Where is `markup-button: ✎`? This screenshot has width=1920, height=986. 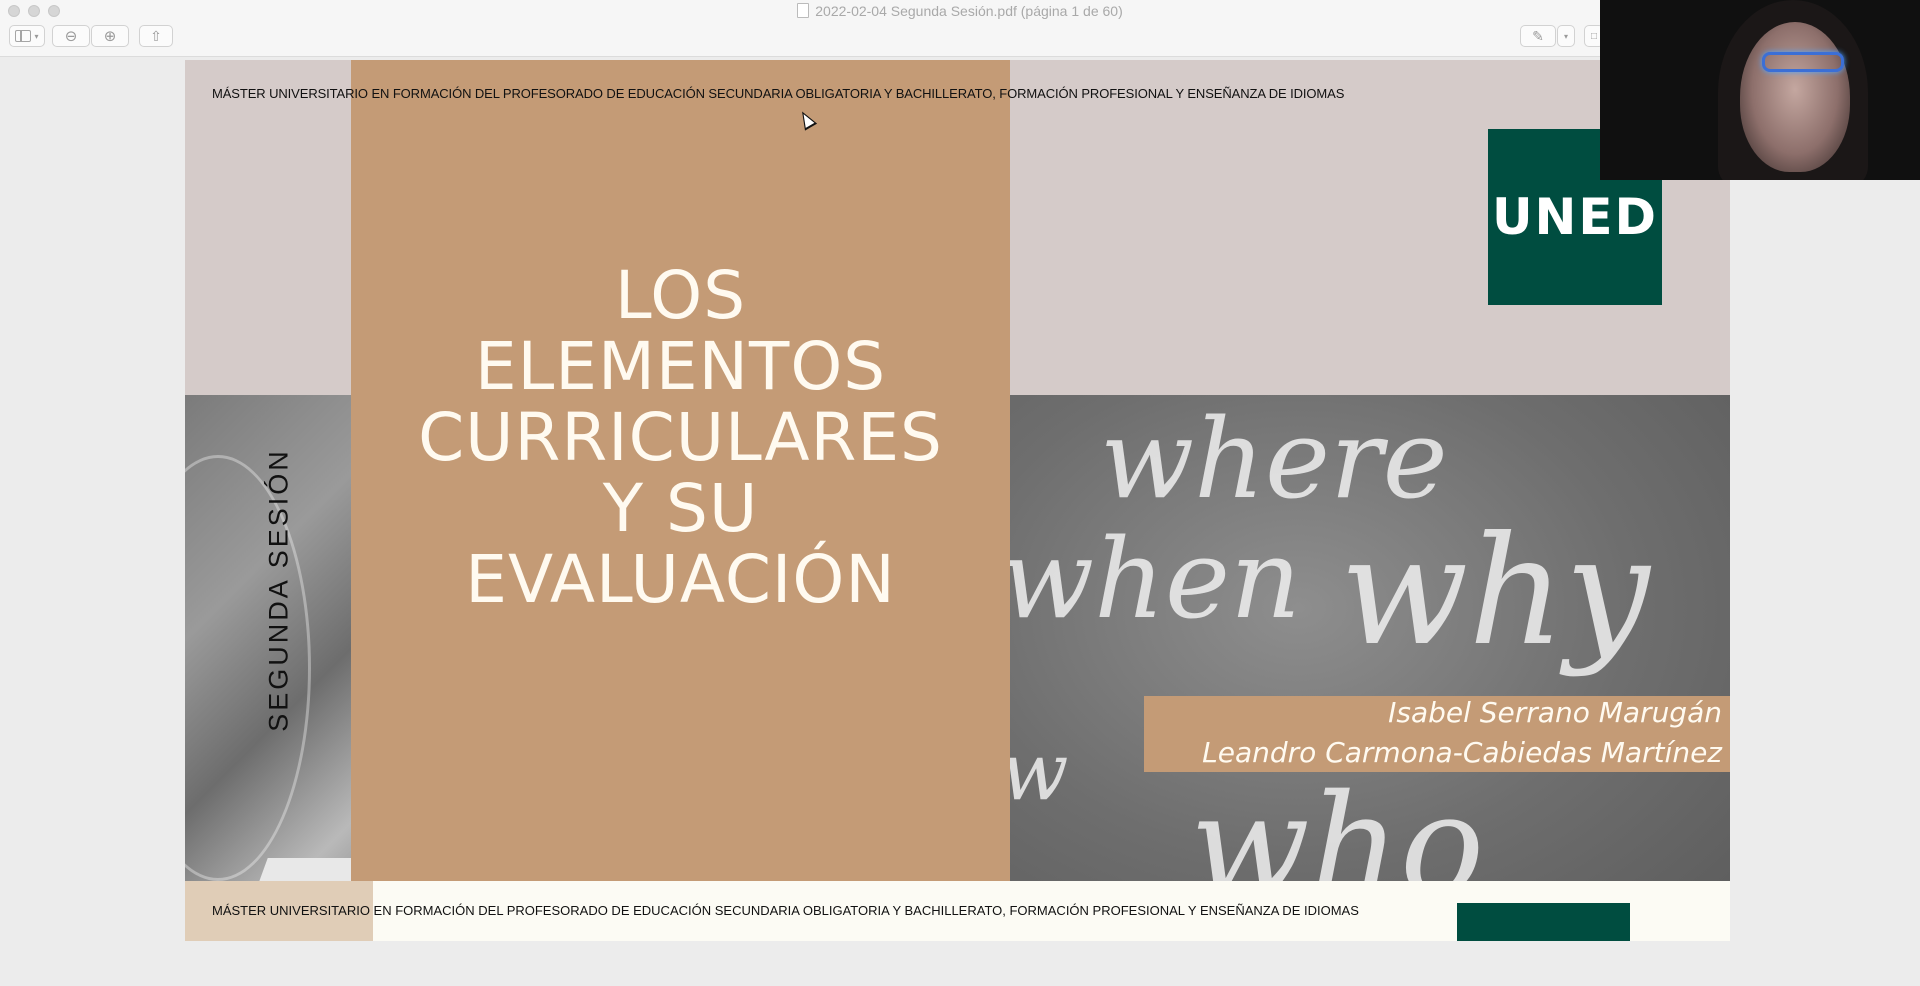 markup-button: ✎ is located at coordinates (1538, 36).